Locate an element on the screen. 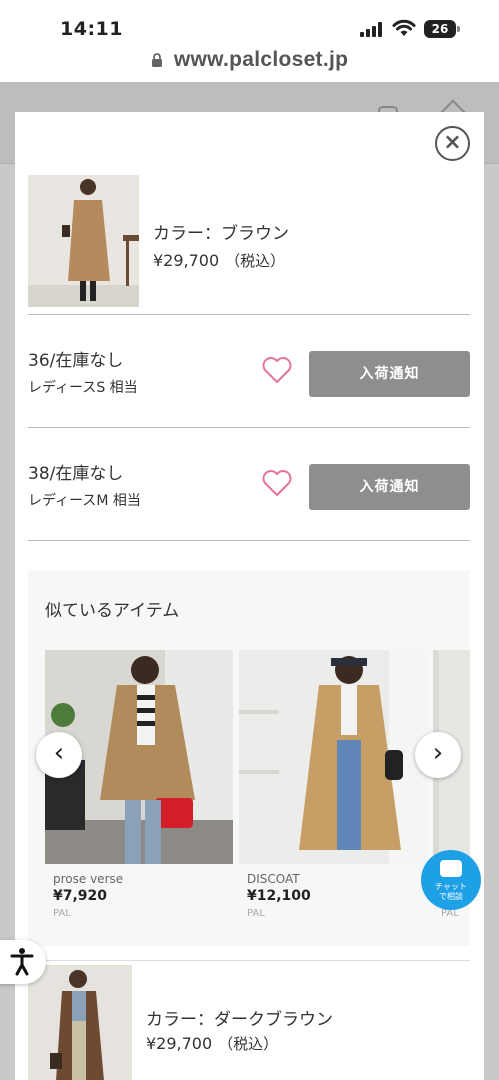 This screenshot has width=499, height=1080. battery-icon: 26 is located at coordinates (442, 29).